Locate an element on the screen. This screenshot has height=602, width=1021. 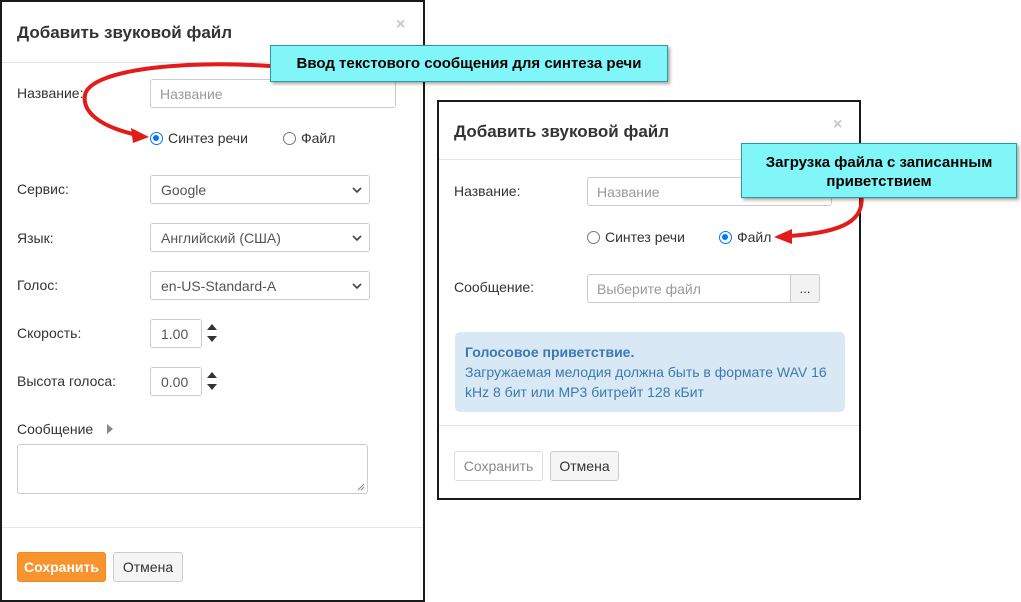
service-label: Сервис: is located at coordinates (43, 189).